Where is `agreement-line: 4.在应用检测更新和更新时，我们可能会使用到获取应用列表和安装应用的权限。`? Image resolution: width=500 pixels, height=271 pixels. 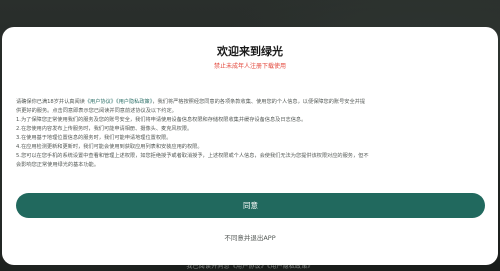
agreement-line: 4.在应用检测更新和更新时，我们可能会使用到获取应用列表和安装应用的权限。 is located at coordinates (109, 147).